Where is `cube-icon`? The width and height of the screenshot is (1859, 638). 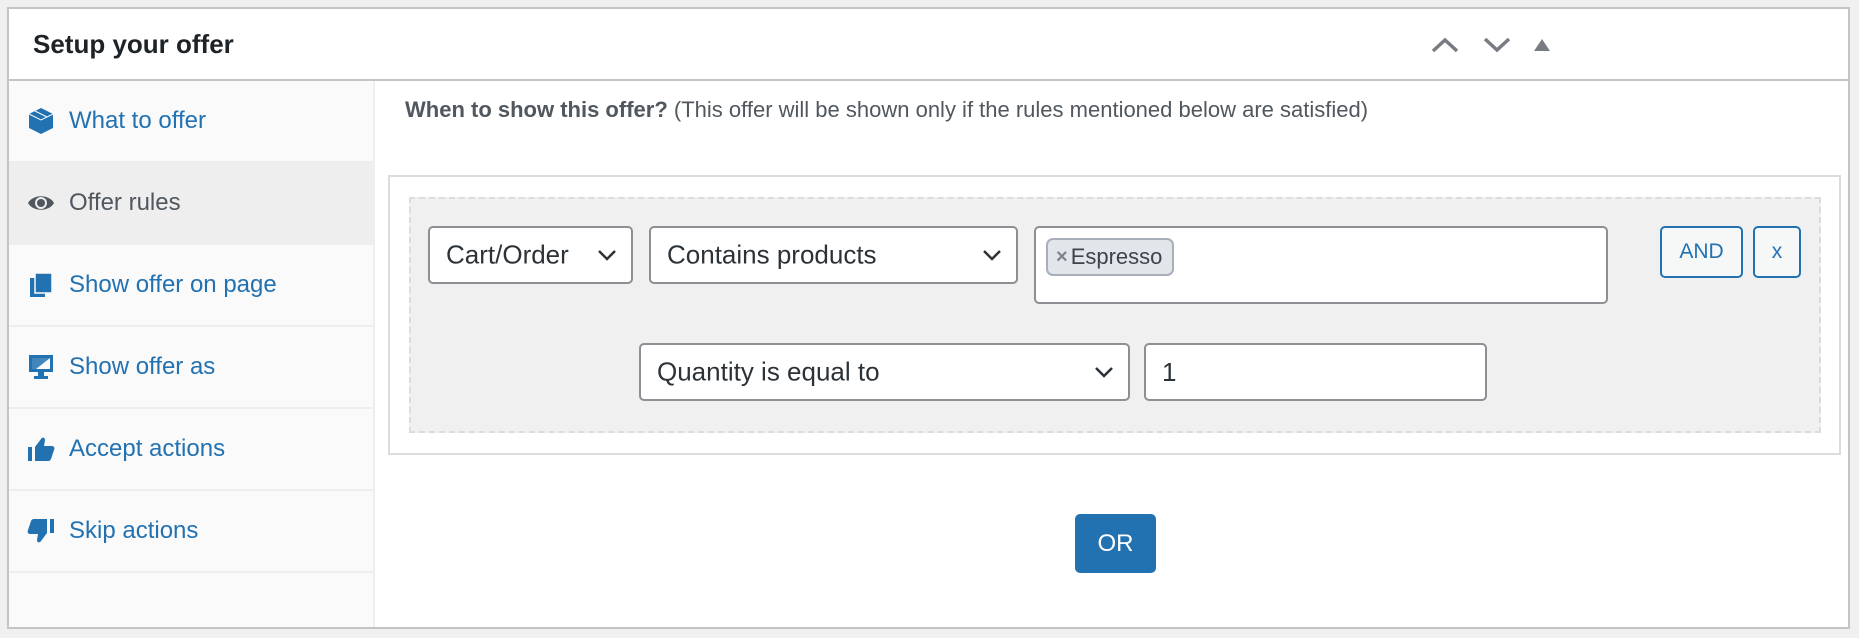 cube-icon is located at coordinates (41, 121).